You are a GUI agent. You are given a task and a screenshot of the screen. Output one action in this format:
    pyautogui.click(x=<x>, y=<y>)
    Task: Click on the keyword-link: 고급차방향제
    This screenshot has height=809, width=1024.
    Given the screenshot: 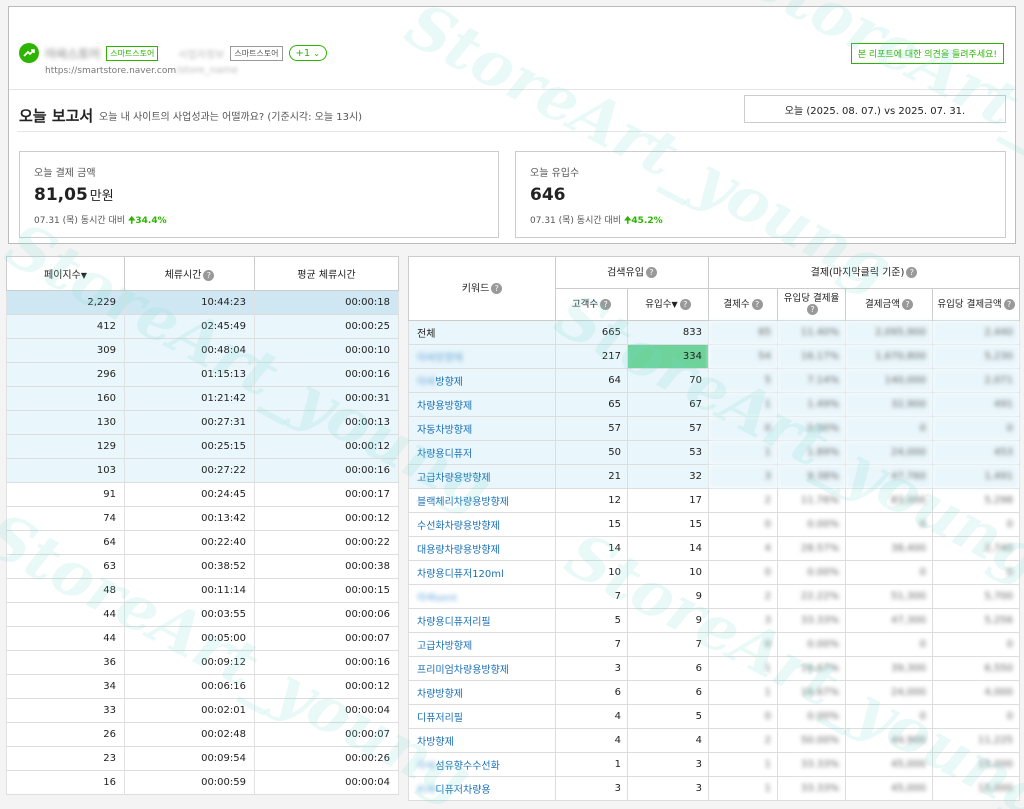 What is the action you would take?
    pyautogui.click(x=482, y=644)
    